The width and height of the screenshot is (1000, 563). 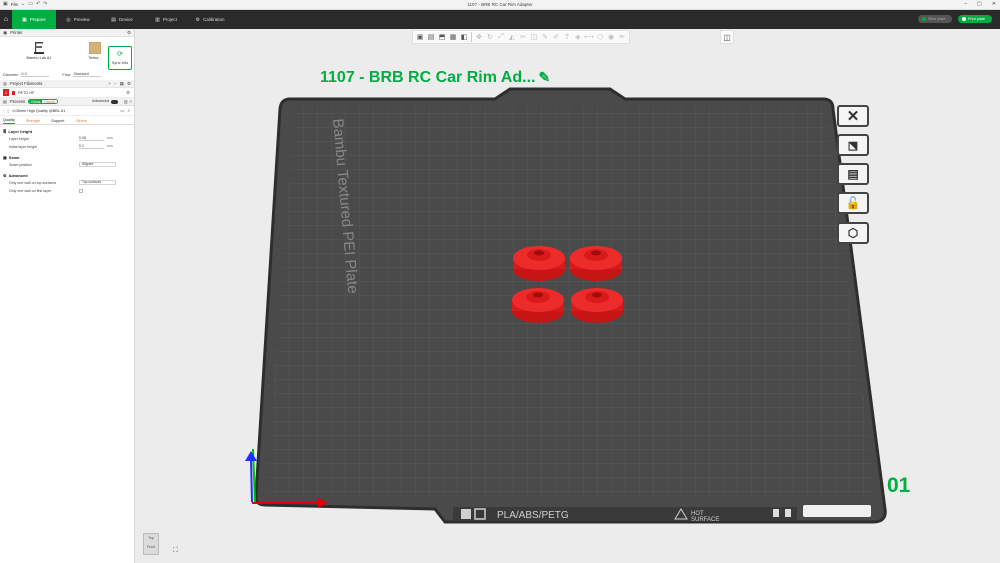 I want to click on view-cube: Top Front, so click(x=151, y=544).